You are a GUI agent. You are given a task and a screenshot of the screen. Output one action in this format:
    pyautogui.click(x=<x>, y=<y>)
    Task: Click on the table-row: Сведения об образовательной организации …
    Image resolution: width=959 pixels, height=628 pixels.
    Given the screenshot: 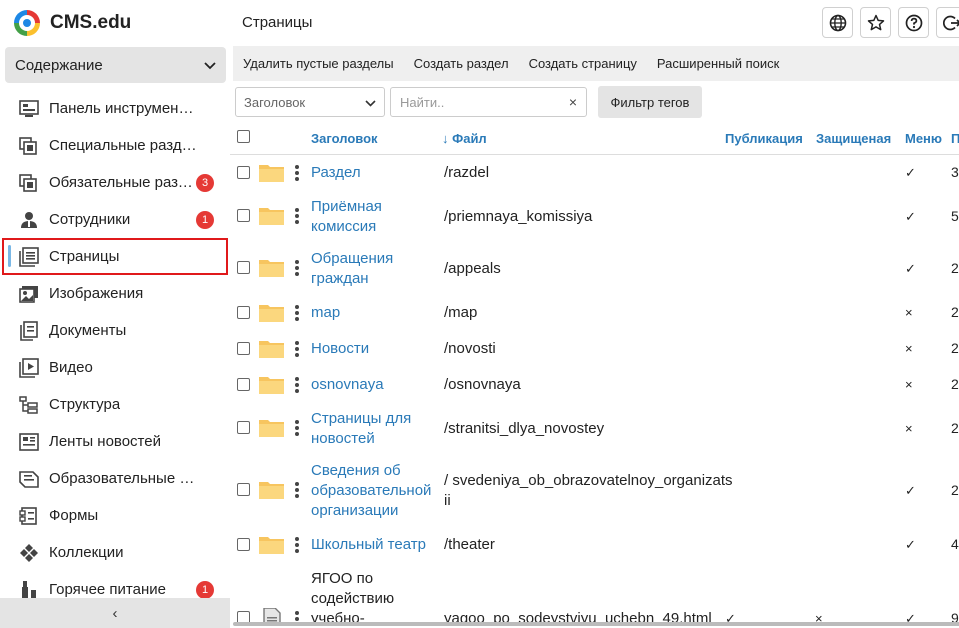 What is the action you would take?
    pyautogui.click(x=594, y=491)
    